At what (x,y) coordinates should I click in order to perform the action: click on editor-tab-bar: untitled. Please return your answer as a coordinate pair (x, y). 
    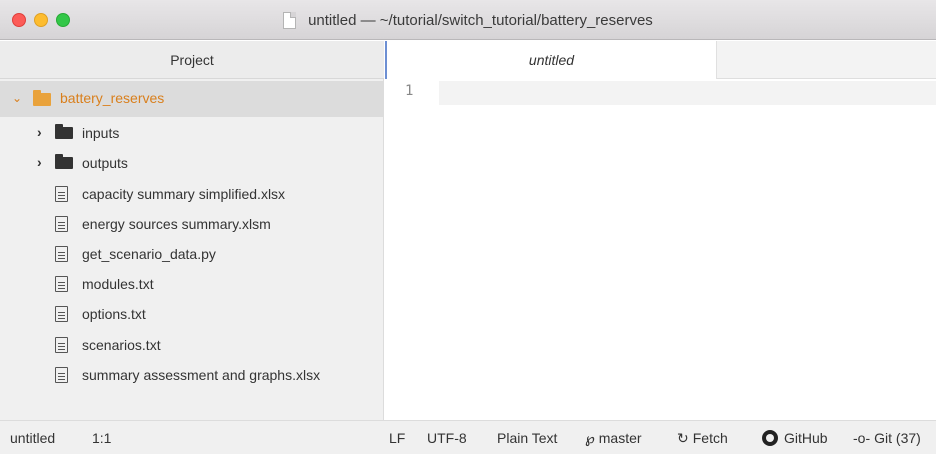
    Looking at the image, I should click on (660, 60).